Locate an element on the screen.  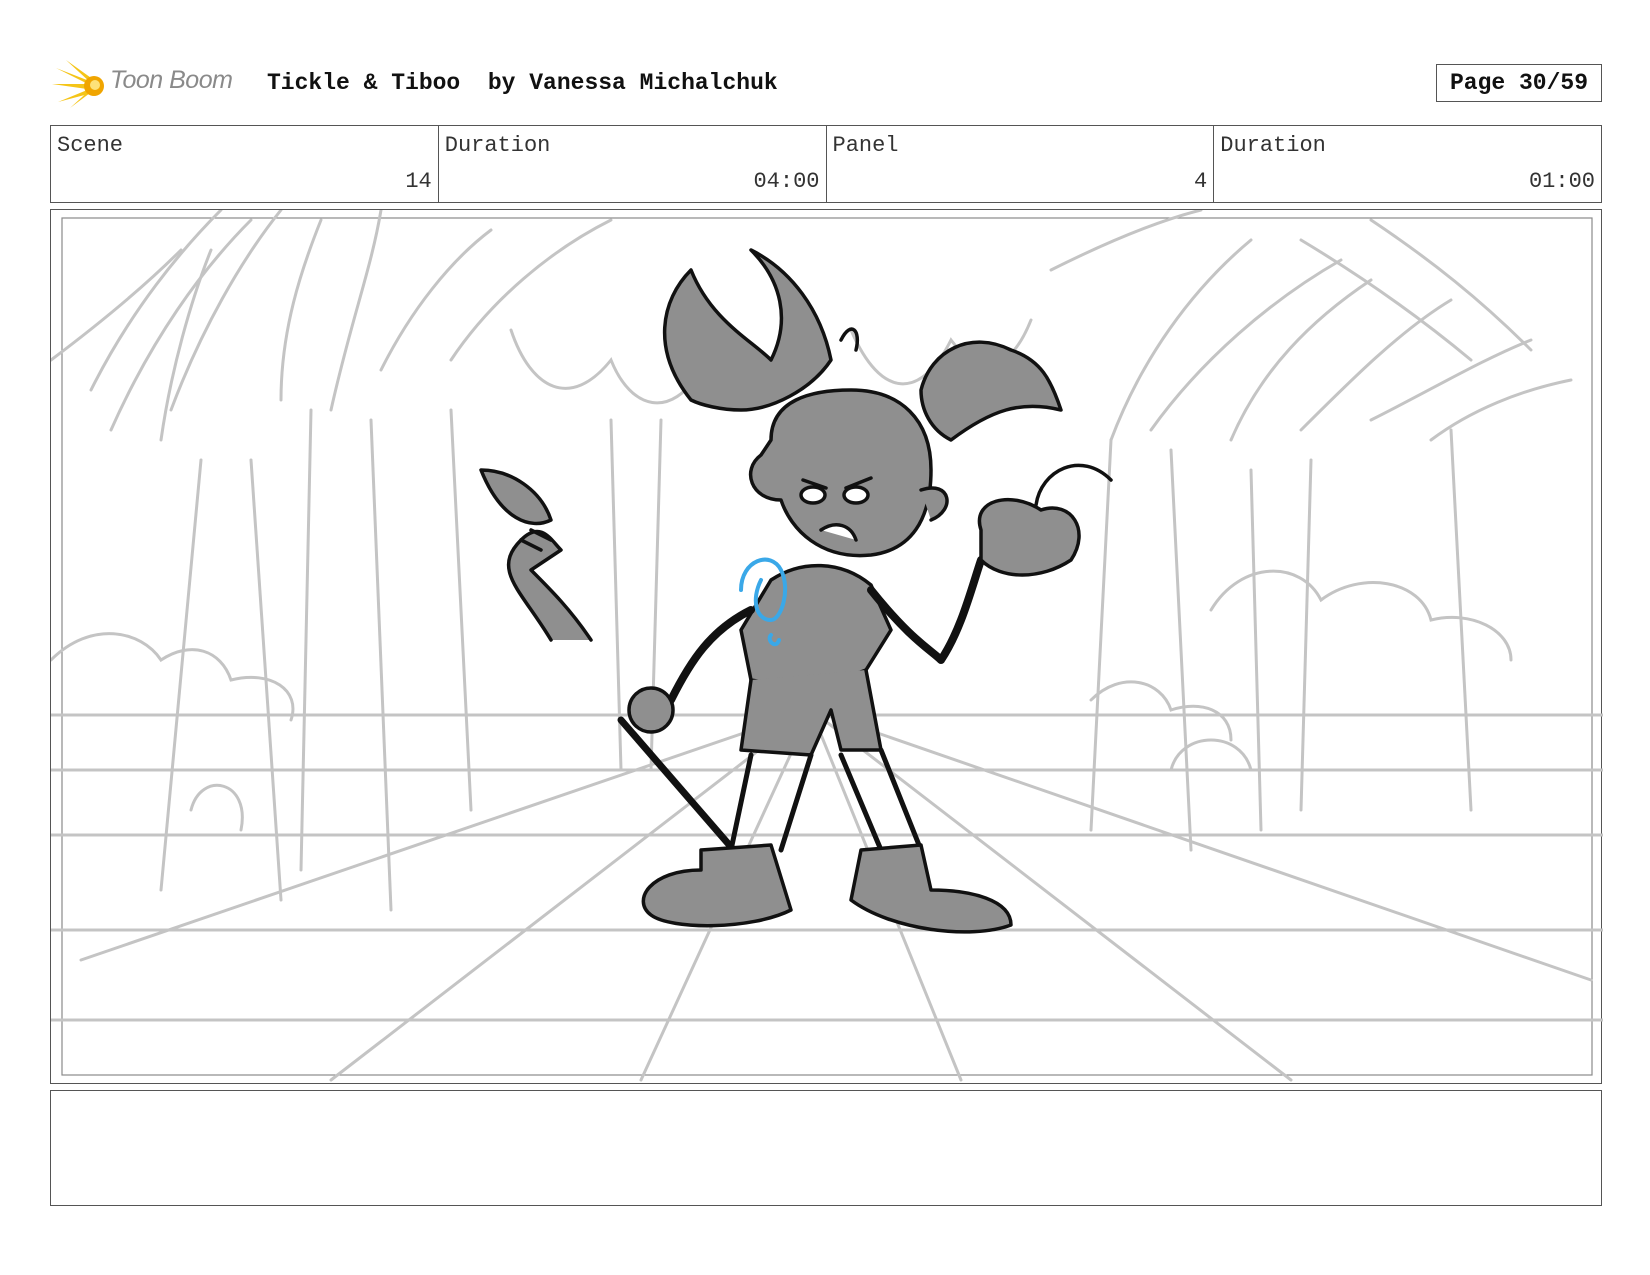
toon-boom-logo: Toon Boom is located at coordinates (152, 84).